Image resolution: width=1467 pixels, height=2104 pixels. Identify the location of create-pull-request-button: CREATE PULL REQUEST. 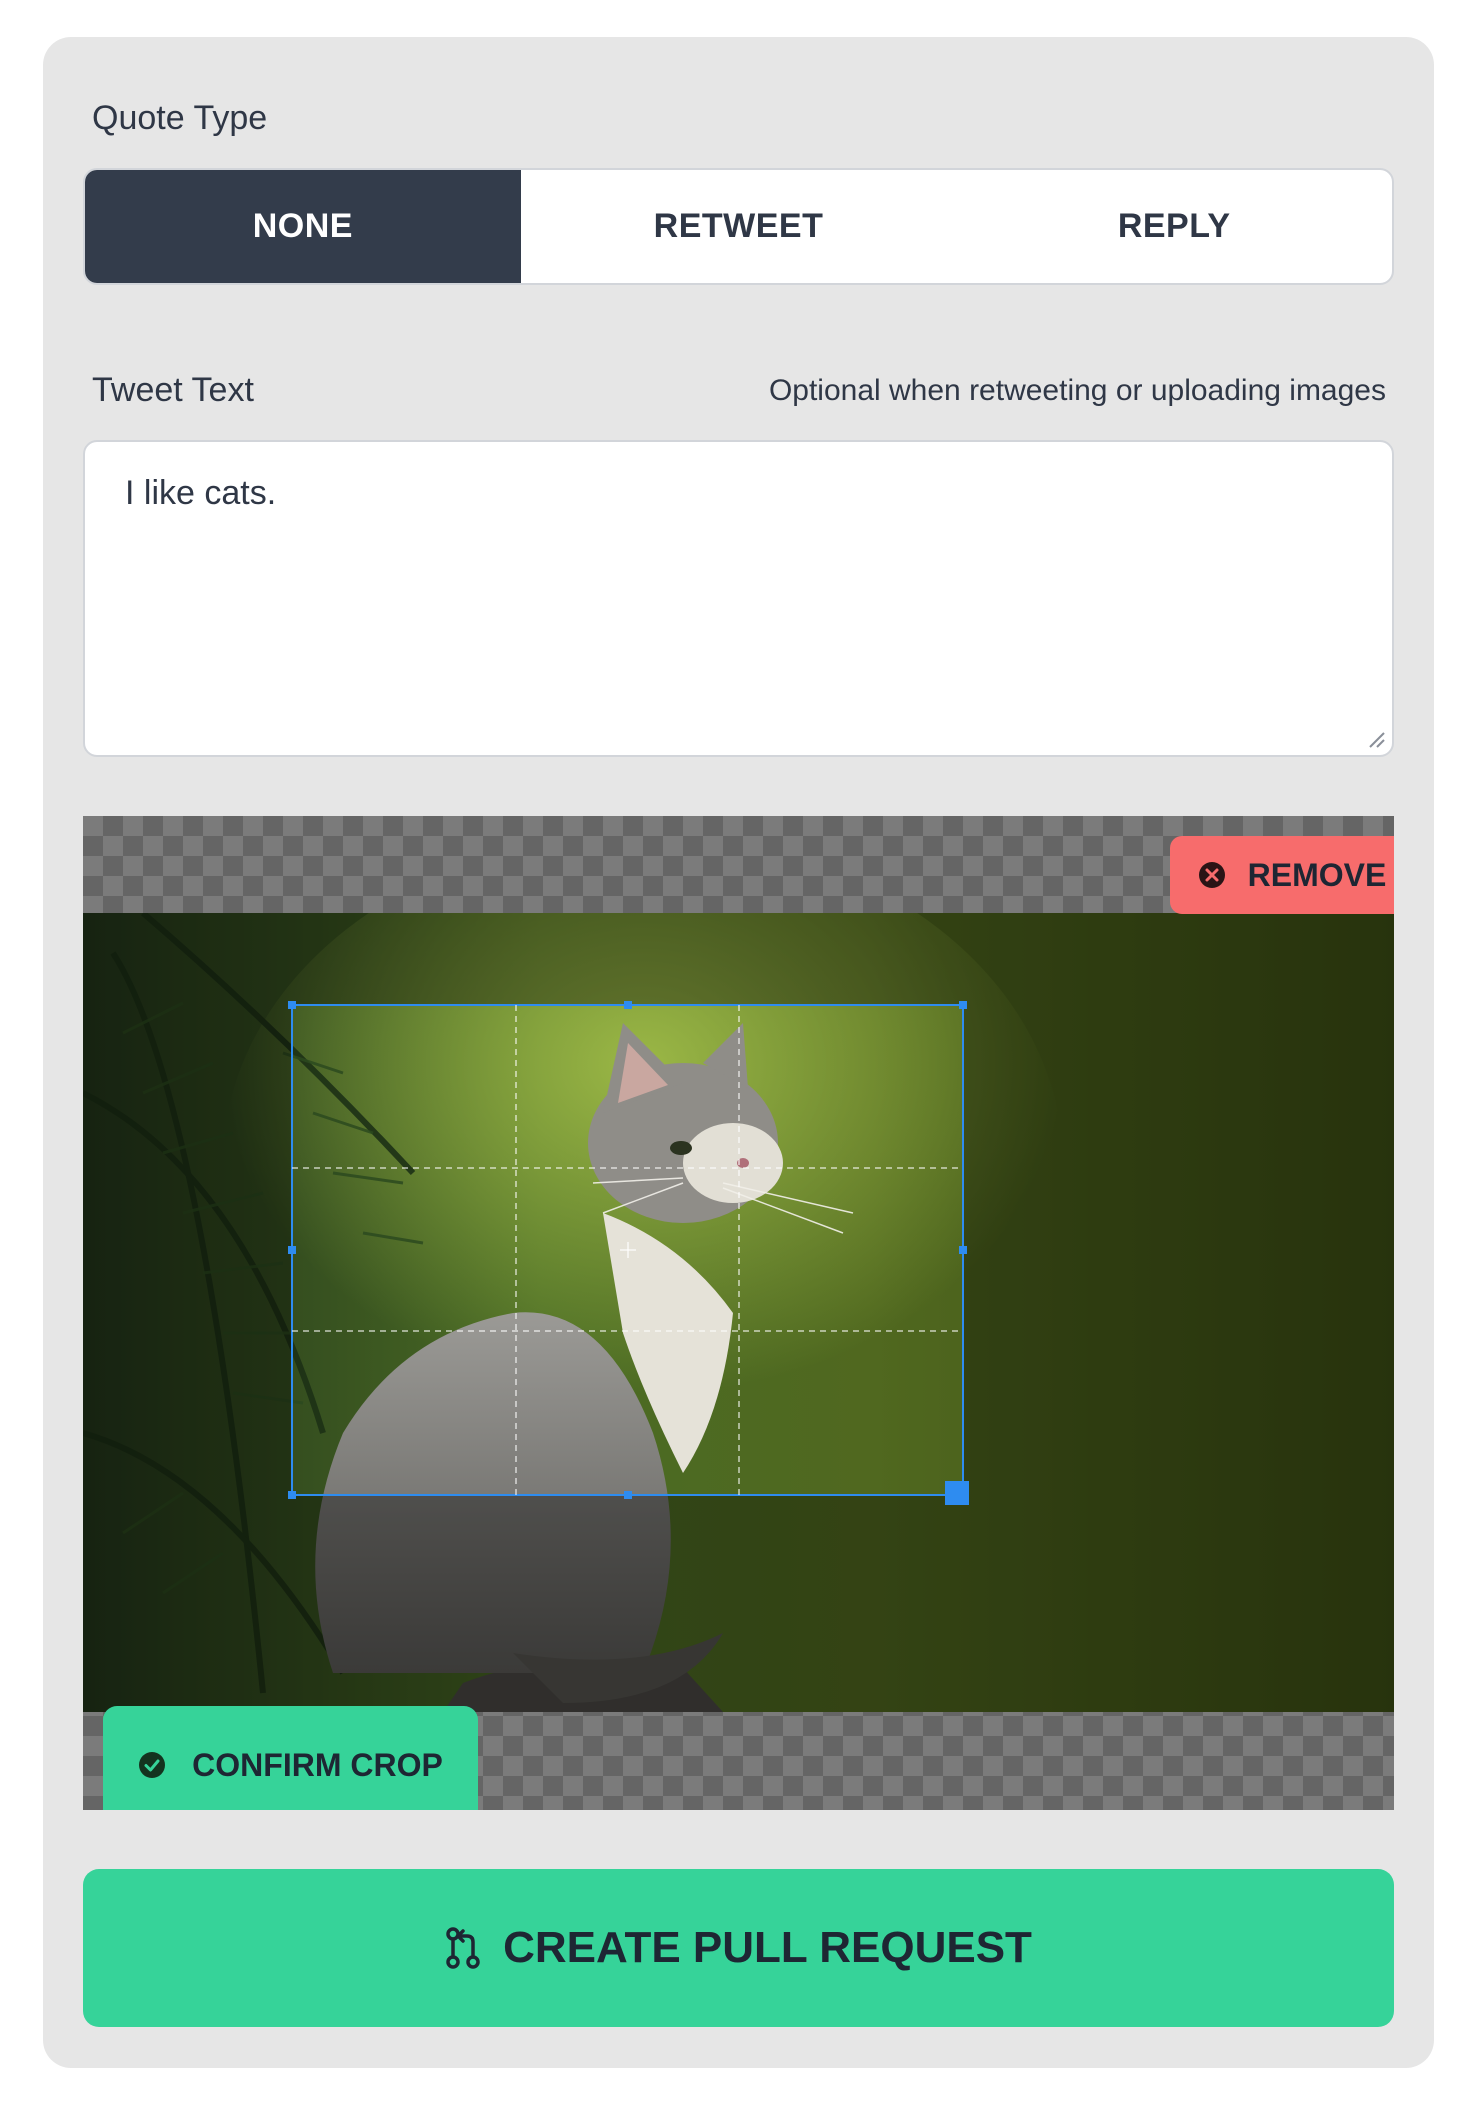
(738, 1948).